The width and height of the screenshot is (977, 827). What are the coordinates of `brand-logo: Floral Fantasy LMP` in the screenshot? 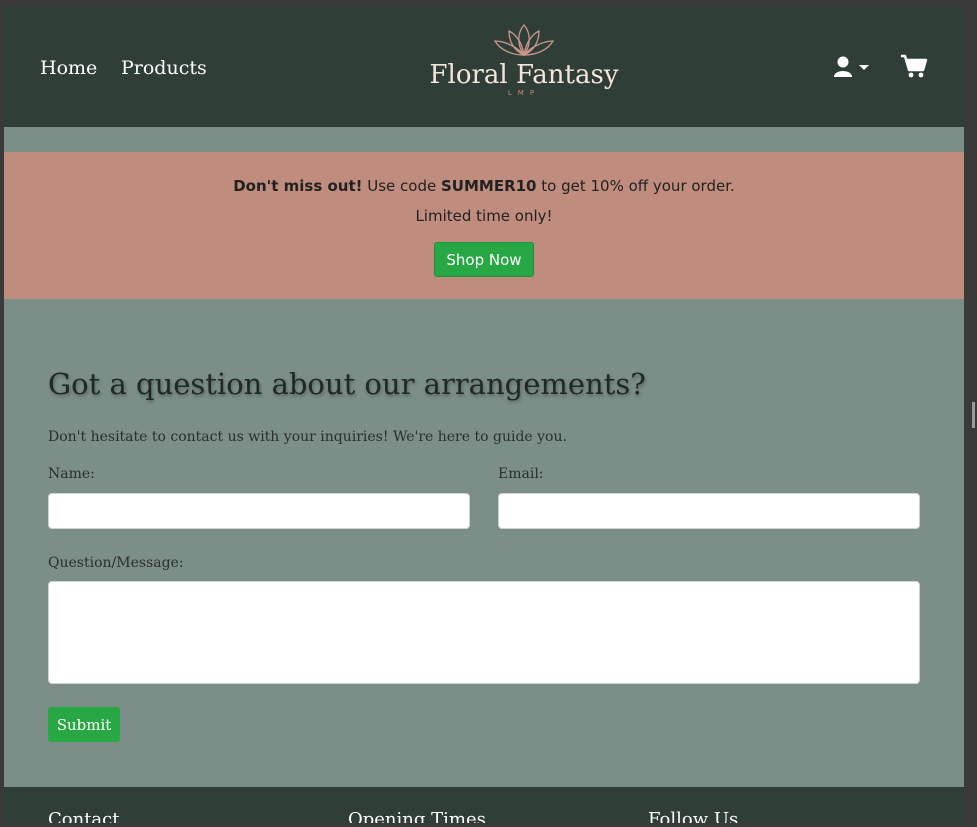 It's located at (524, 66).